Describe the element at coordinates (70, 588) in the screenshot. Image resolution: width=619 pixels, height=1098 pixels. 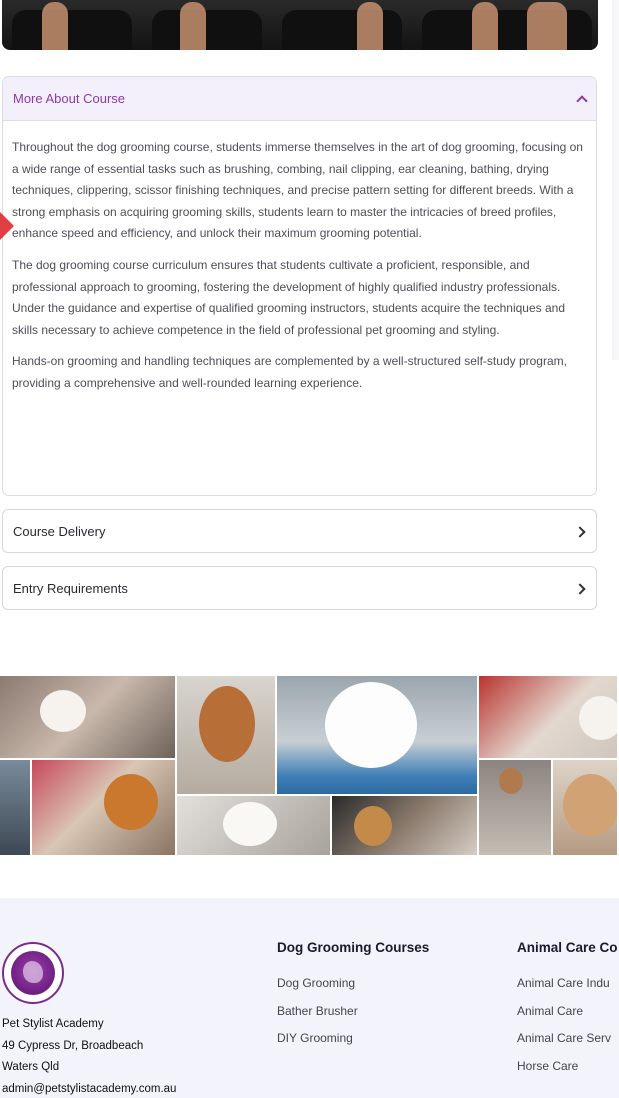
I see `accordion-title: Entry Requirements` at that location.